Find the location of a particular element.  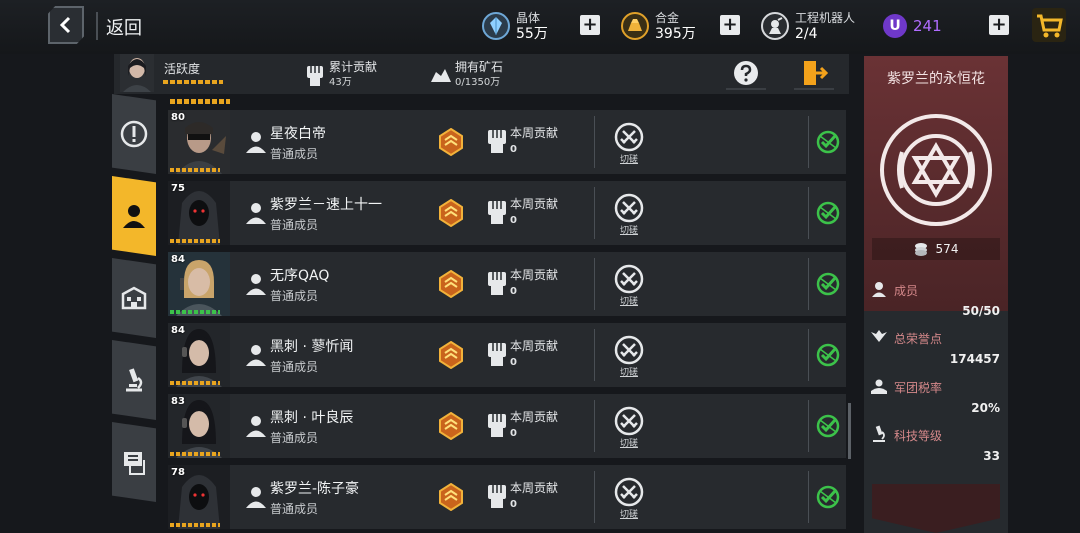

exit-legion-button is located at coordinates (814, 74).